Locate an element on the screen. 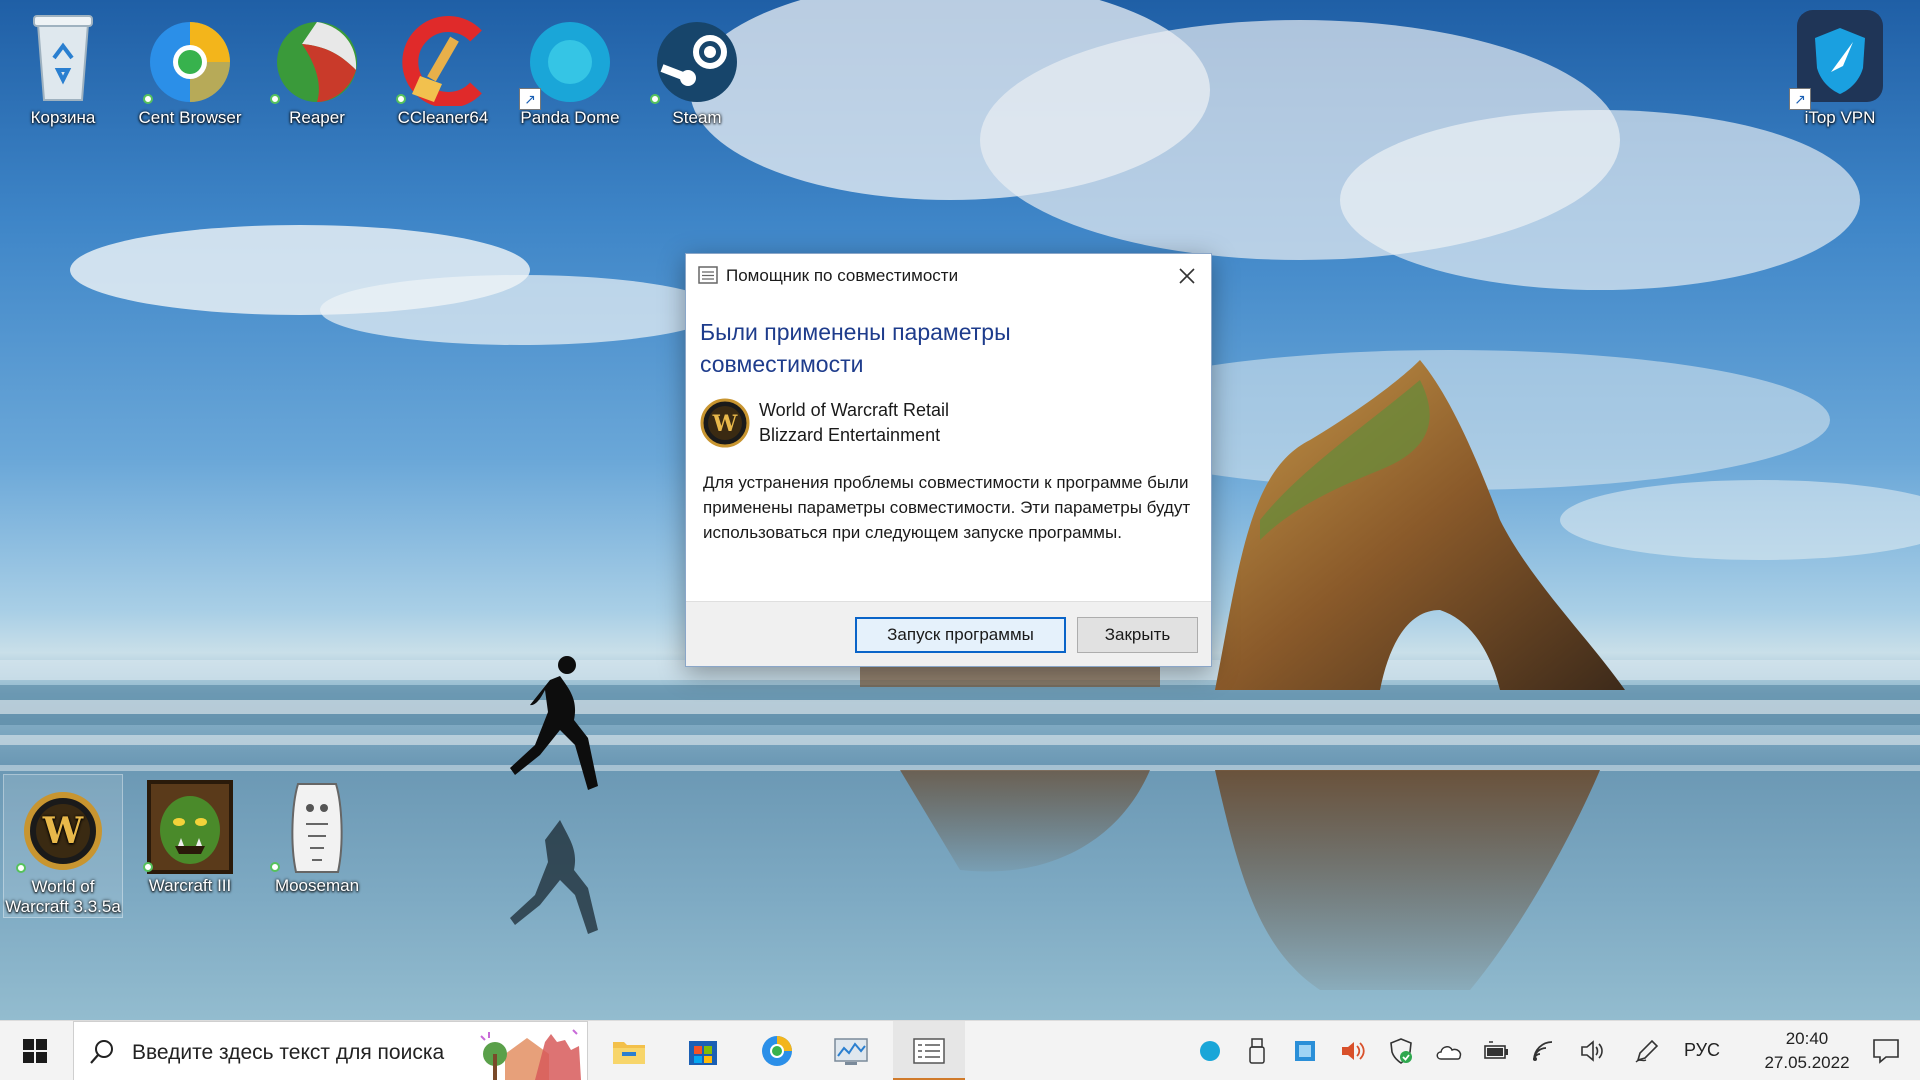  desktop-icon-label: Reaper is located at coordinates (317, 117).